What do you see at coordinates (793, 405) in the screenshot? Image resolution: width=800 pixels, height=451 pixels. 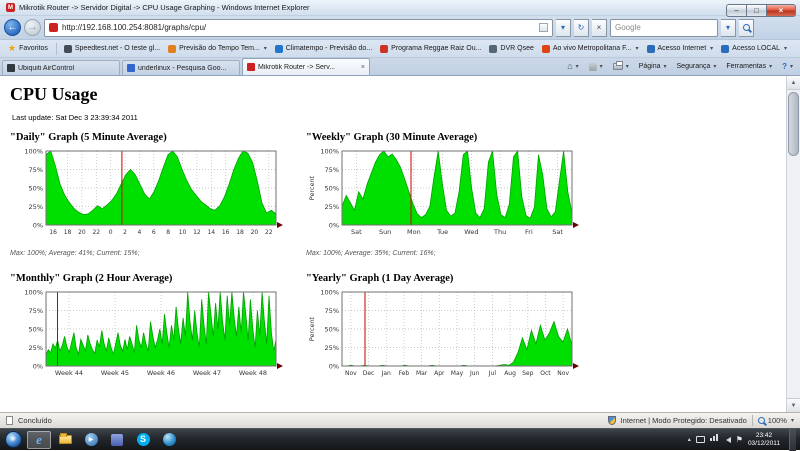 I see `scroll-down-icon: ▼` at bounding box center [793, 405].